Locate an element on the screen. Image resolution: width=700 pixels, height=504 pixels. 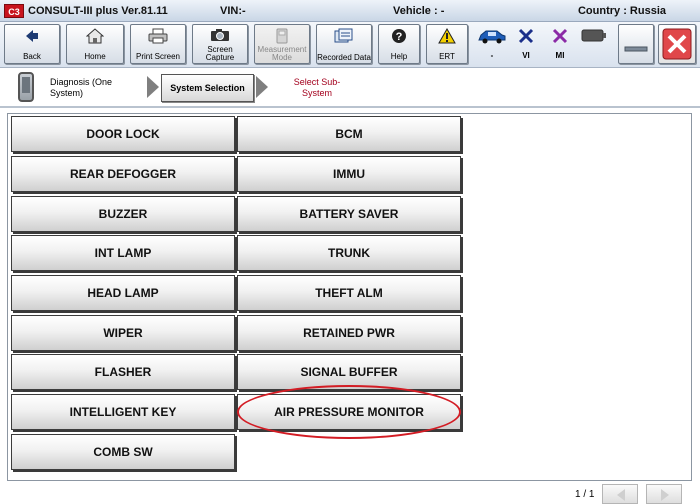
mi-disconnected-icon is located at coordinates (560, 36).